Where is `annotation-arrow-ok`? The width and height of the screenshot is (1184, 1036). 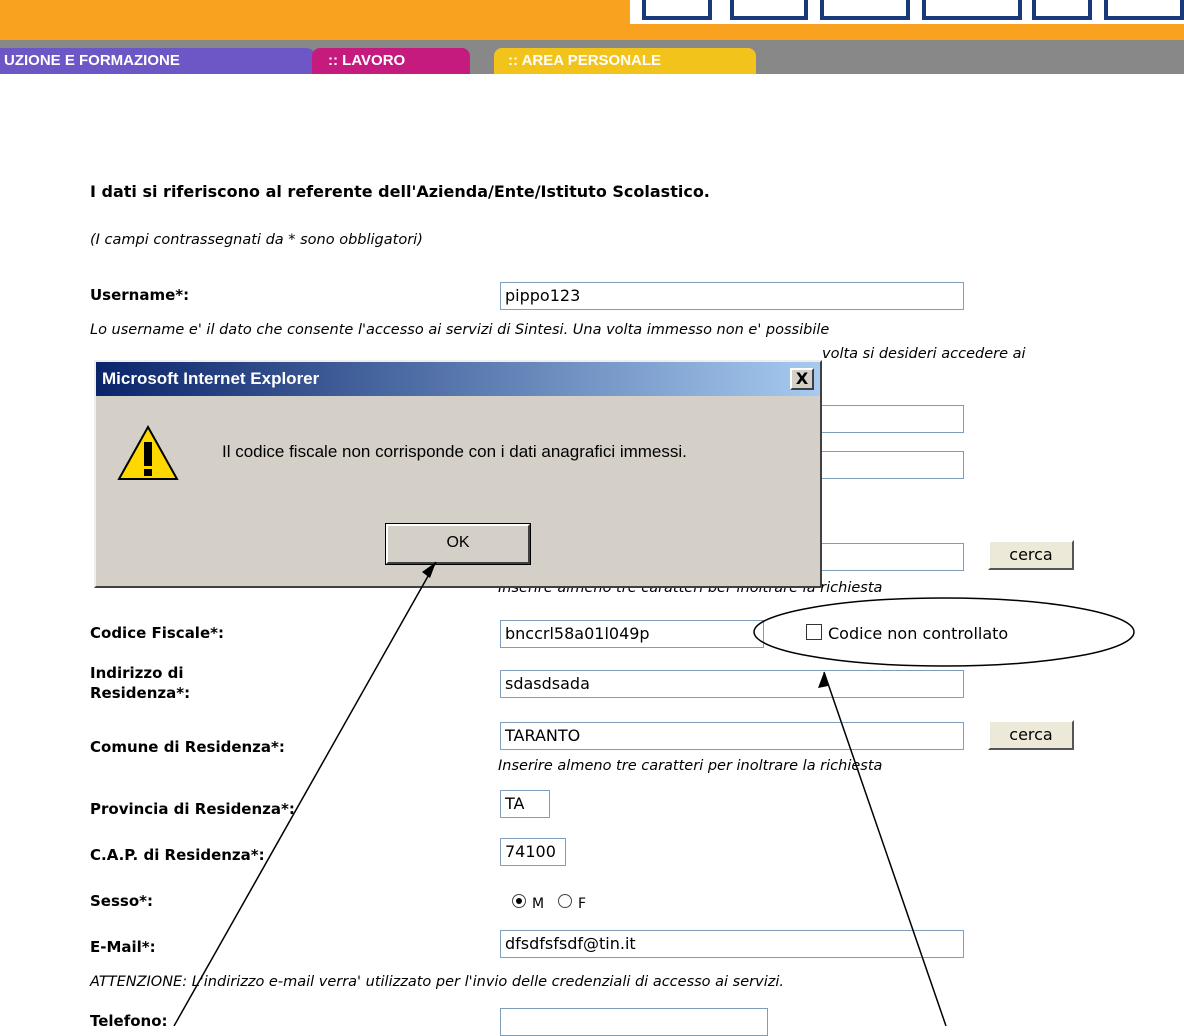 annotation-arrow-ok is located at coordinates (305, 793).